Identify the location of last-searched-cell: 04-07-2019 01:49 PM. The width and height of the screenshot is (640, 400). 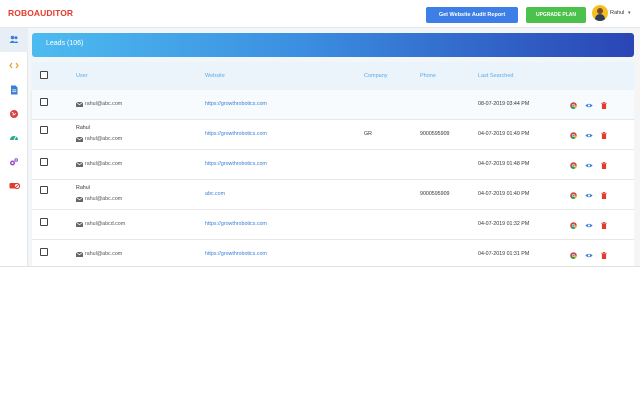
(504, 134).